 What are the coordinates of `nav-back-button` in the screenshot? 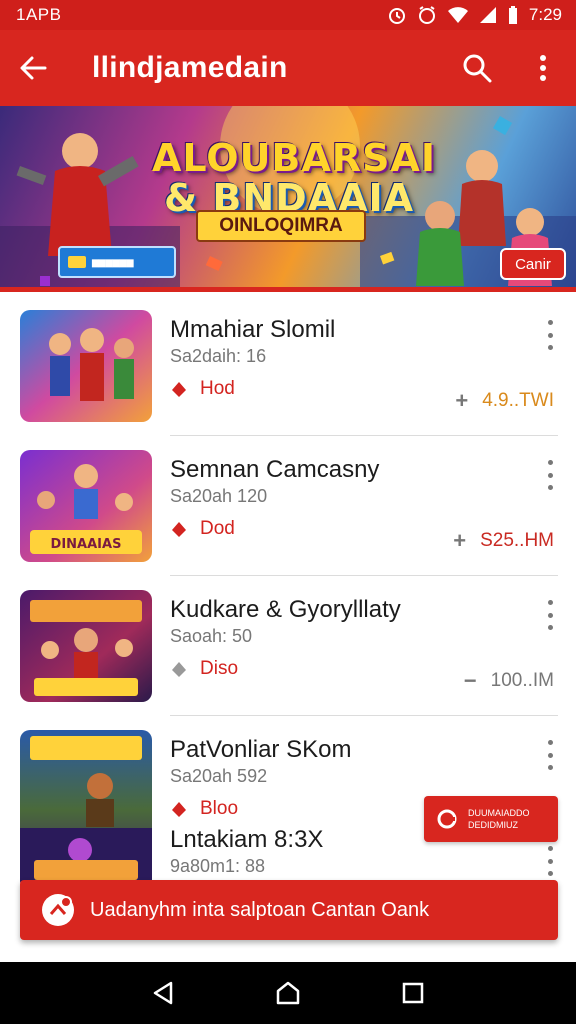 It's located at (163, 993).